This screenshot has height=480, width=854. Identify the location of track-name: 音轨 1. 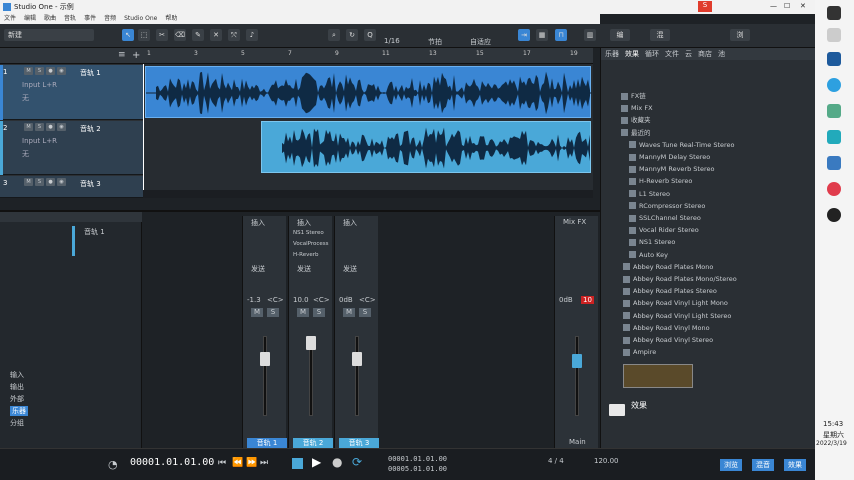
(90, 73).